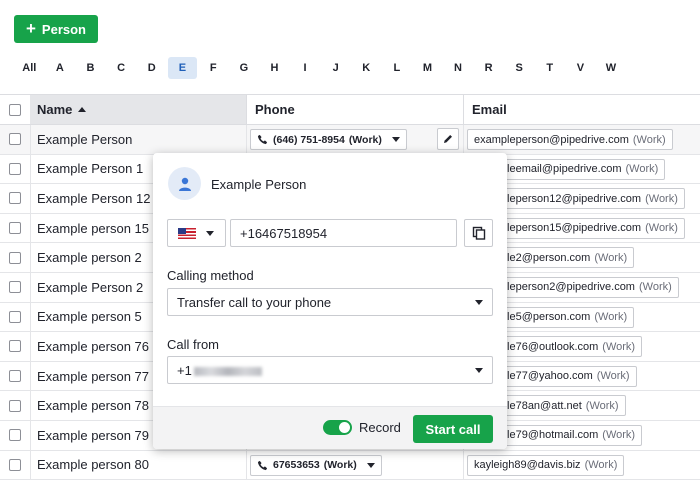 The width and height of the screenshot is (700, 480). I want to click on email-cell: kayleigh89@davis.biz (Work), so click(581, 465).